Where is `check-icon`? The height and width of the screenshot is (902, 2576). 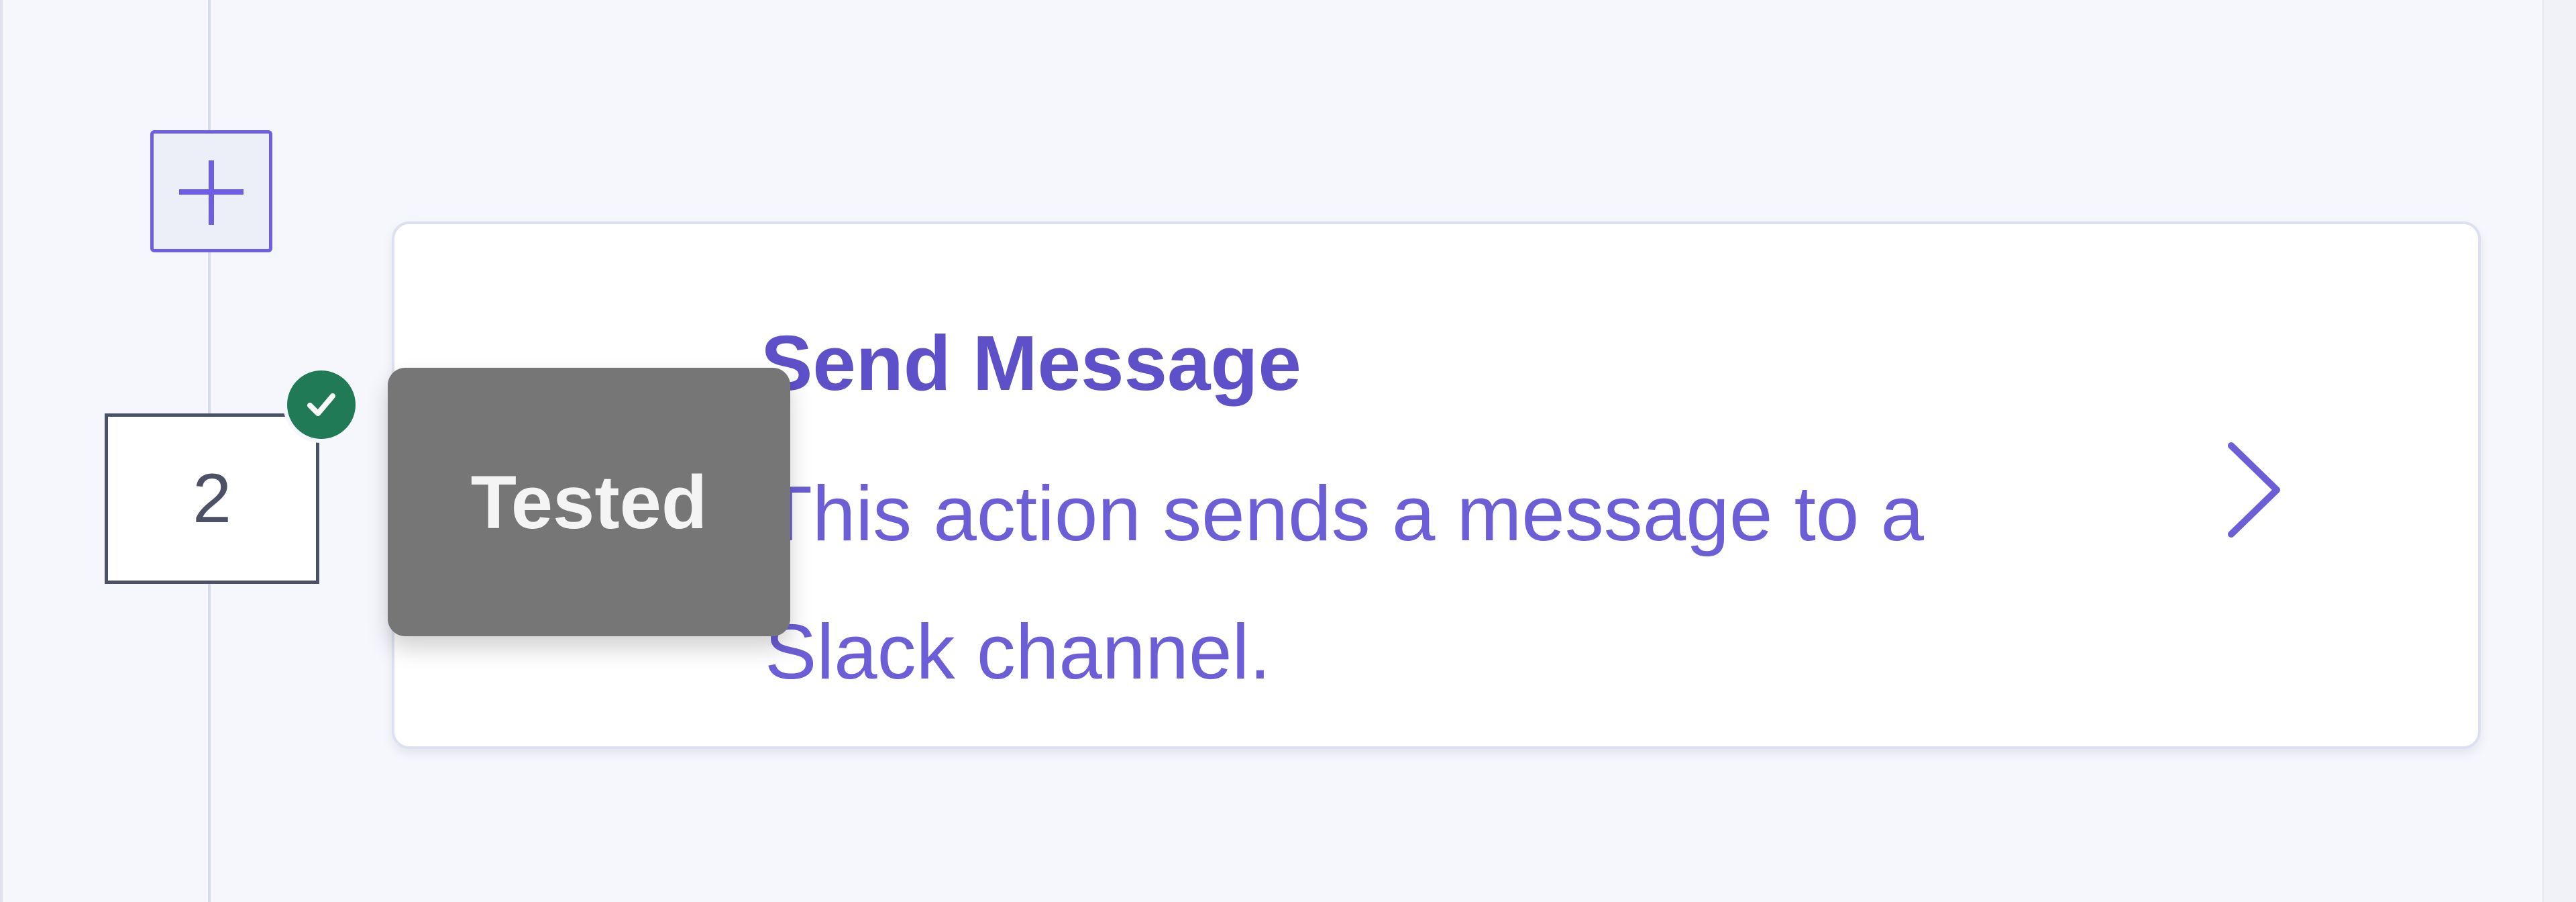
check-icon is located at coordinates (321, 404).